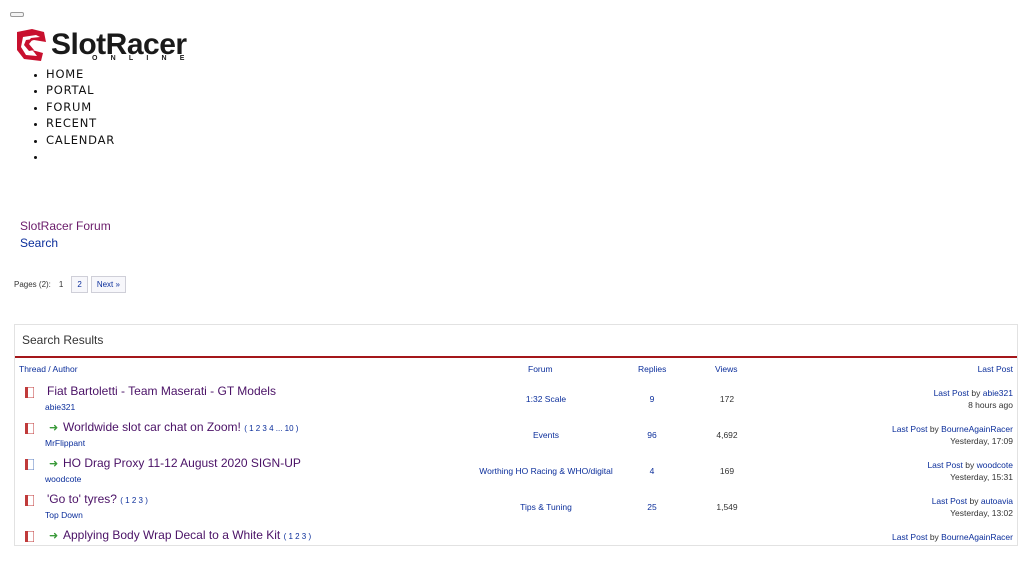 This screenshot has height=562, width=1024. What do you see at coordinates (65, 226) in the screenshot?
I see `breadcrumb-forum-link: SlotRacer Forum` at bounding box center [65, 226].